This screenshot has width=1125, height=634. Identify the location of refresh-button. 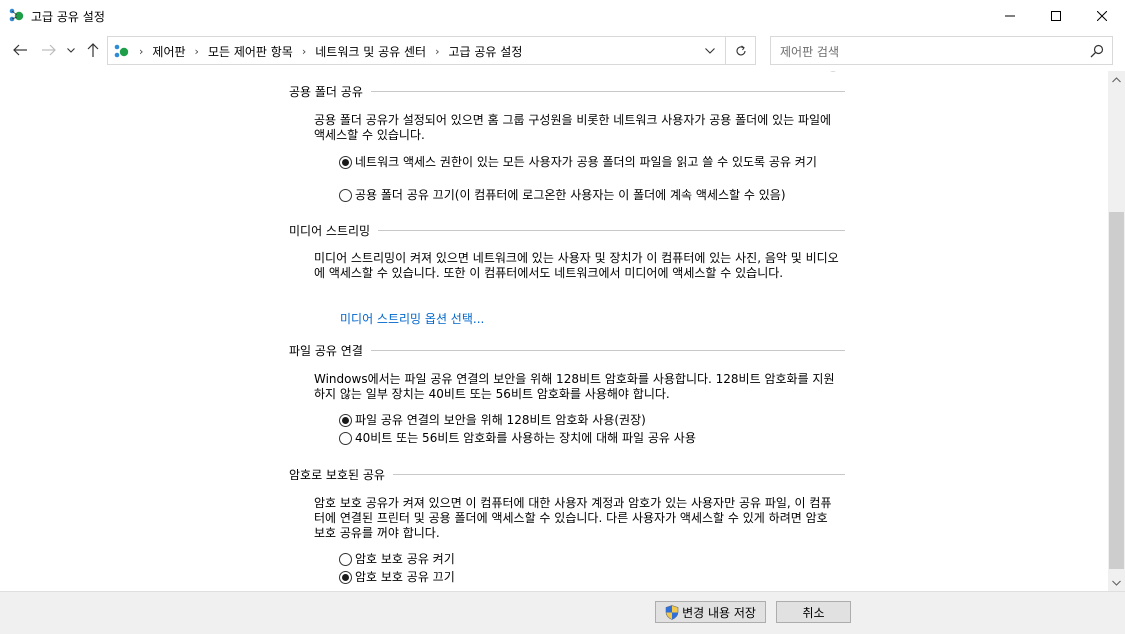
(740, 50).